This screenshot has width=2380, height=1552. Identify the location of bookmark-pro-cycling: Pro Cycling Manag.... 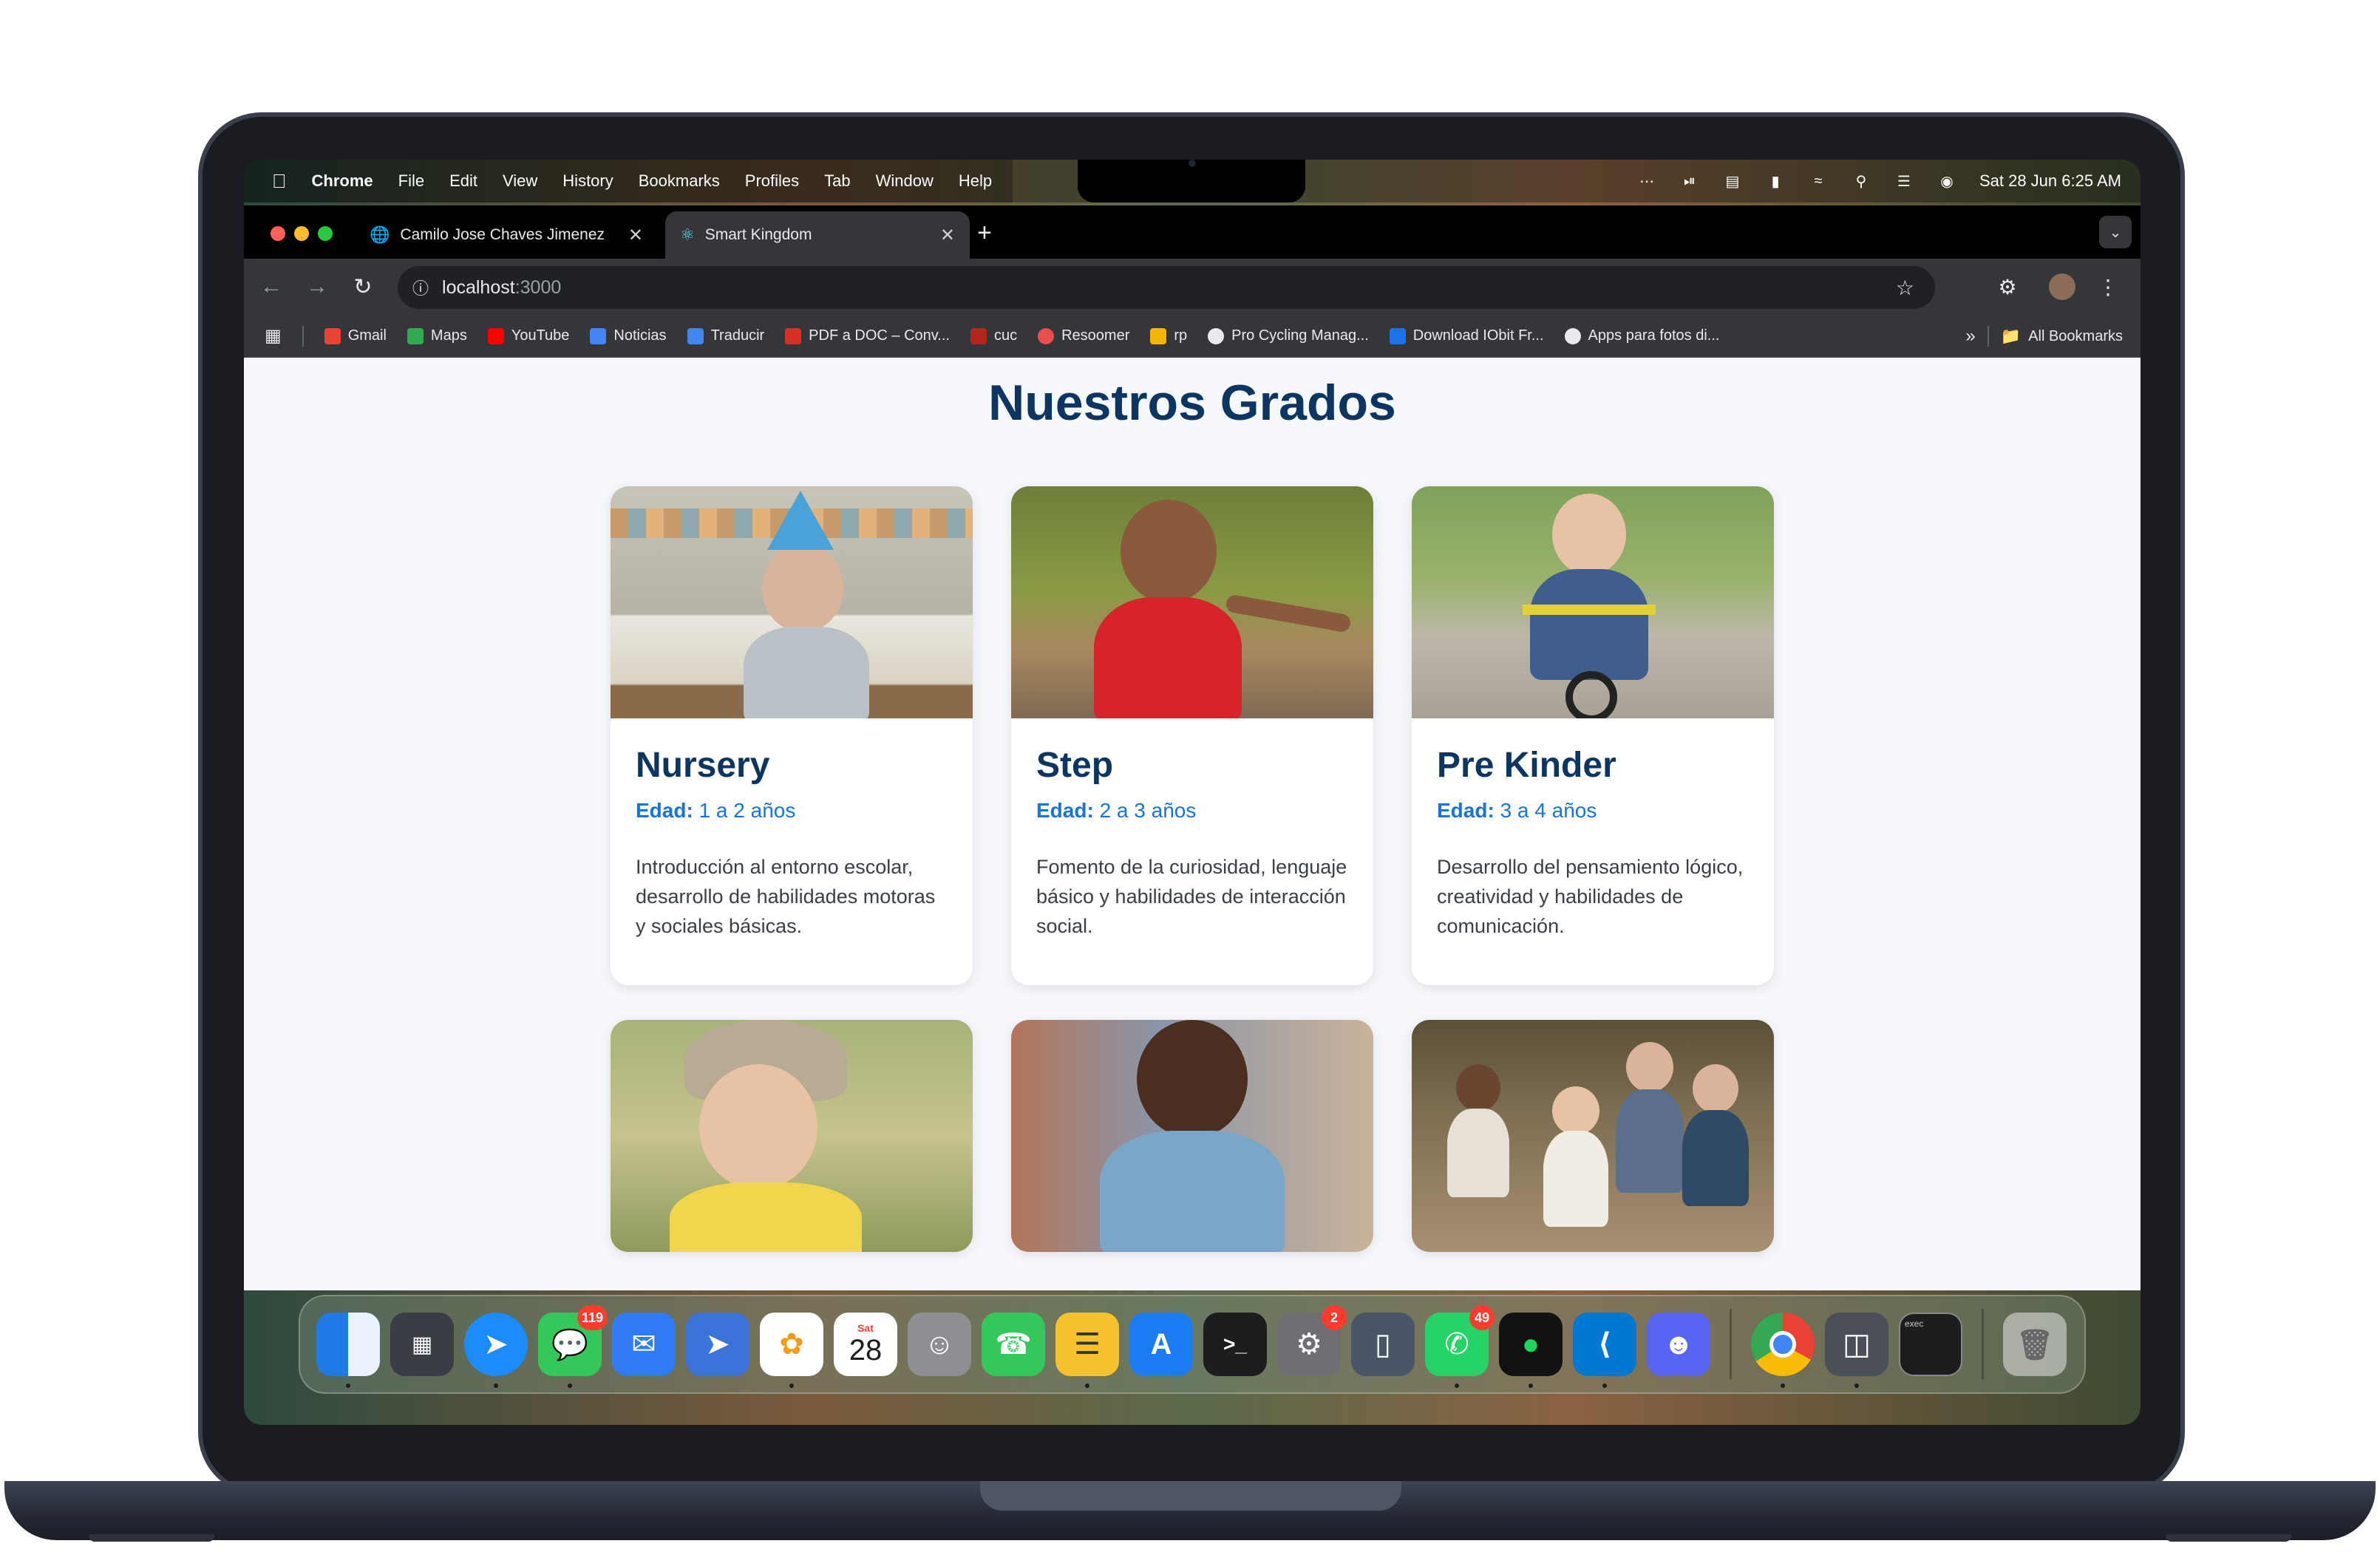
(1288, 336).